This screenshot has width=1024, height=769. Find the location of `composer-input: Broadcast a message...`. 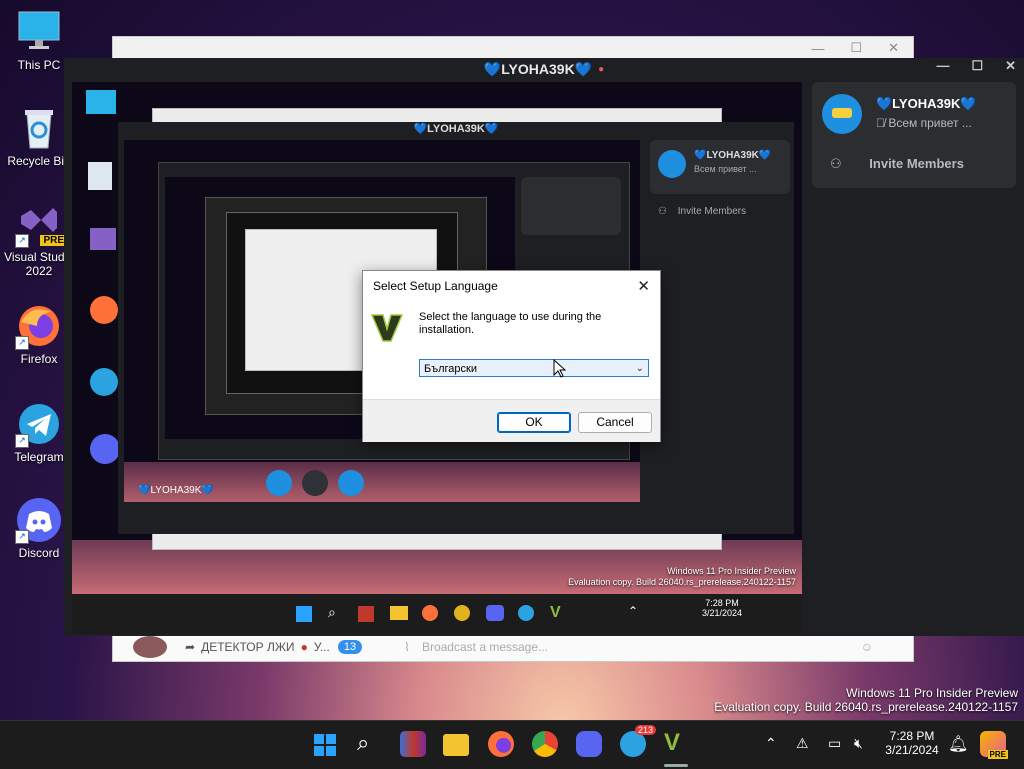

composer-input: Broadcast a message... is located at coordinates (485, 647).